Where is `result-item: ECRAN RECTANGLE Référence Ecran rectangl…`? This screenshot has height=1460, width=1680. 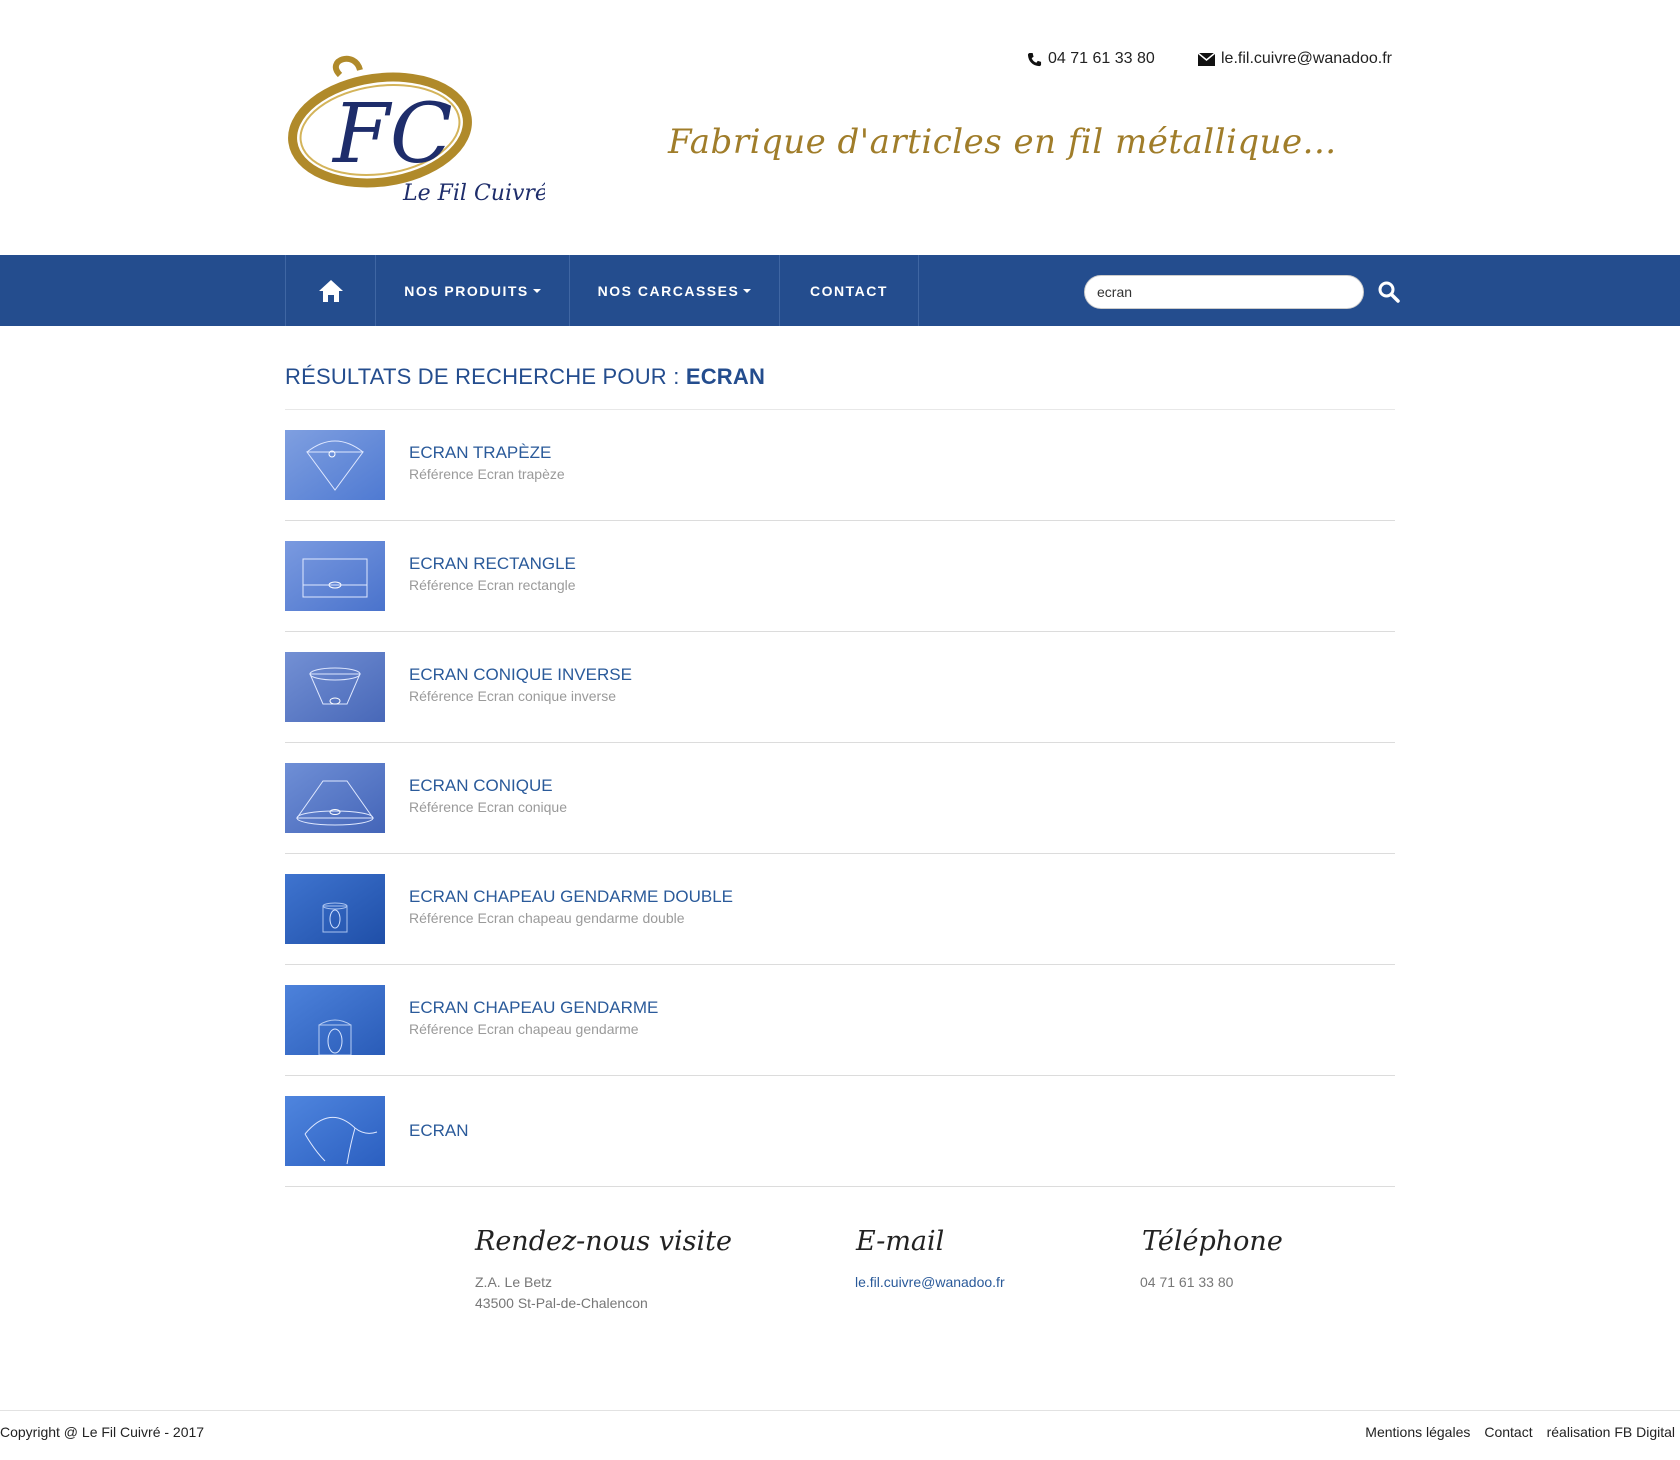 result-item: ECRAN RECTANGLE Référence Ecran rectangl… is located at coordinates (840, 576).